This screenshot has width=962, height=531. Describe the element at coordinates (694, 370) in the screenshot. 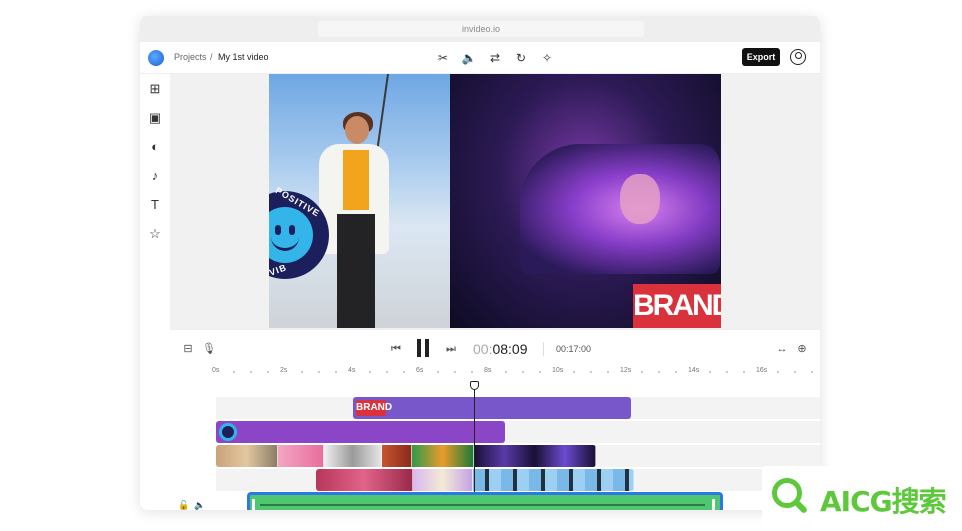

I see `ruler-tick: 14s` at that location.